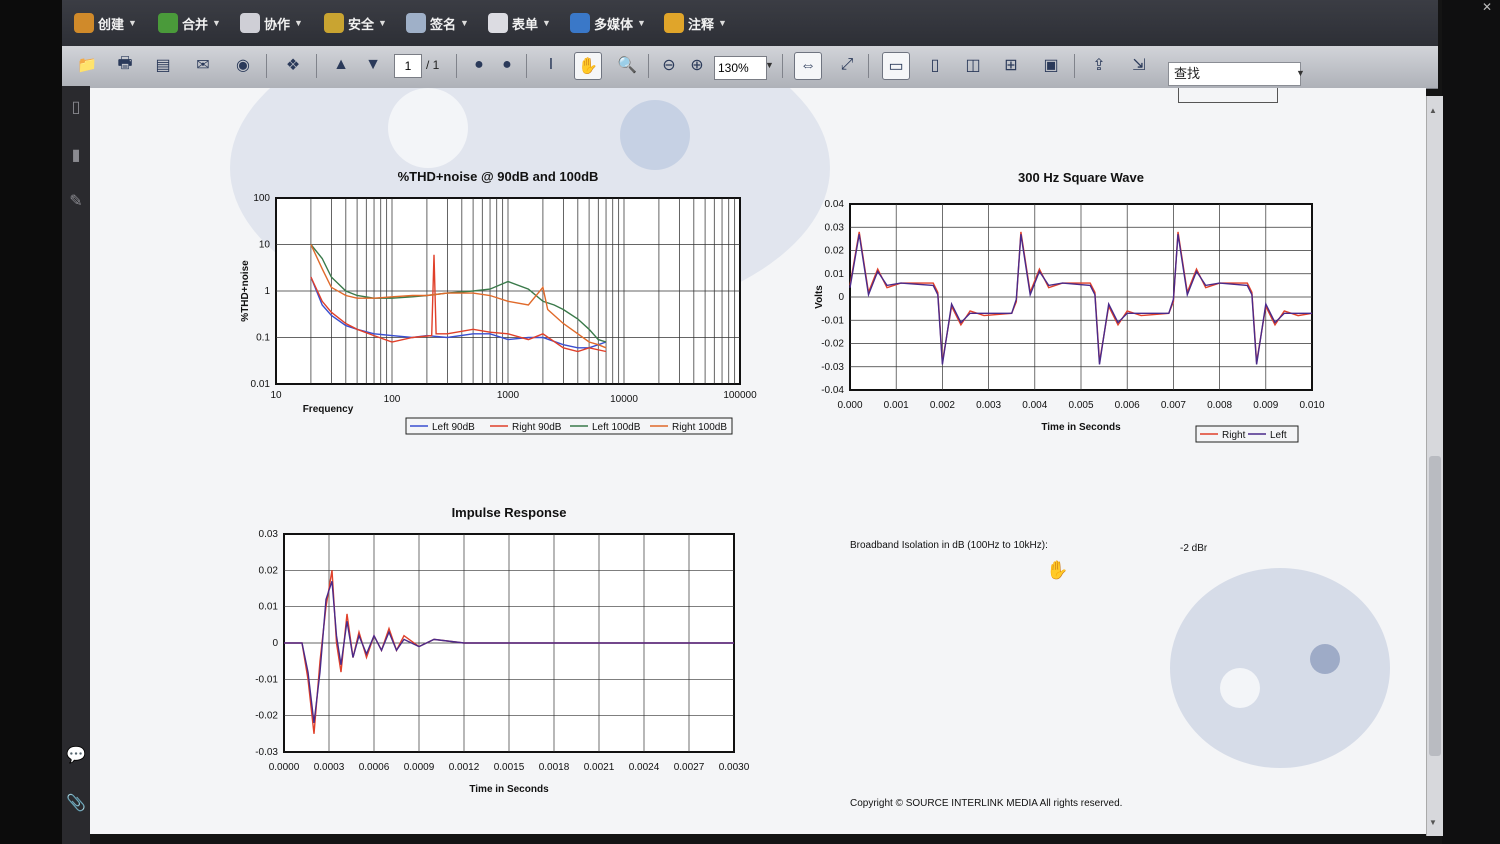 The height and width of the screenshot is (844, 1500). What do you see at coordinates (1080, 405) in the screenshot?
I see `x-tick-label: 0.005` at bounding box center [1080, 405].